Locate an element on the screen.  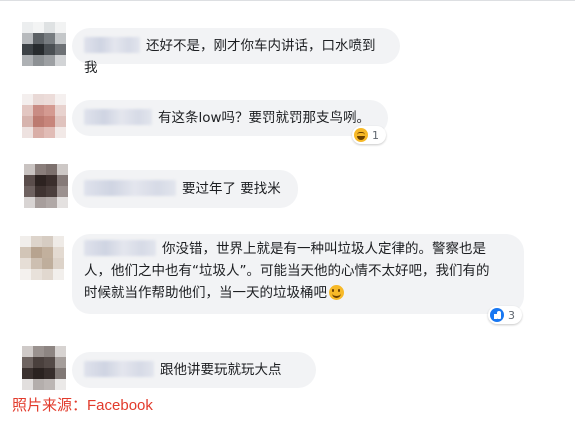
comment-text-line-2: 人，他们之中也有“垃圾人”。可能当天他的心情不太好吧，我们有的 is located at coordinates (287, 271).